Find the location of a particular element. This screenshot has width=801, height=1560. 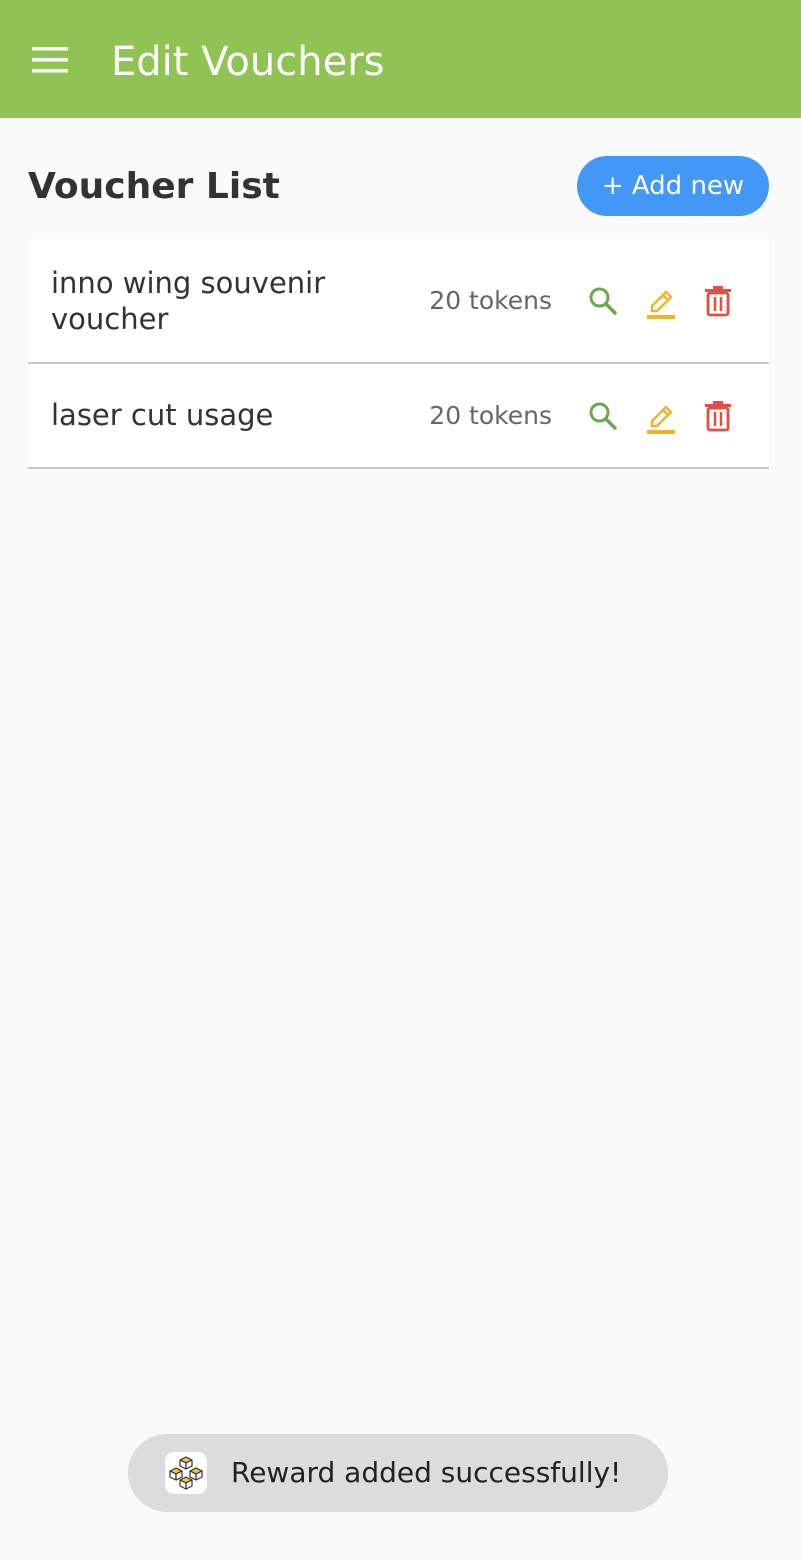

page-title: Edit Vouchers is located at coordinates (248, 62).